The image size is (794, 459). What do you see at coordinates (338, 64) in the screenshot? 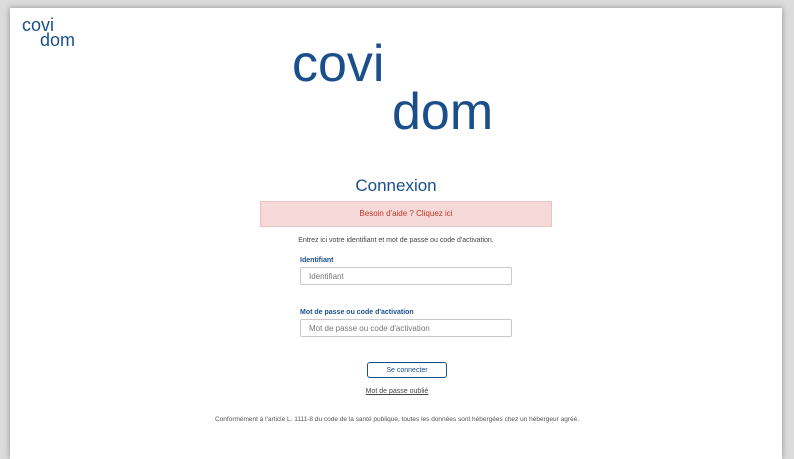
I see `logo-large-line1: covi` at bounding box center [338, 64].